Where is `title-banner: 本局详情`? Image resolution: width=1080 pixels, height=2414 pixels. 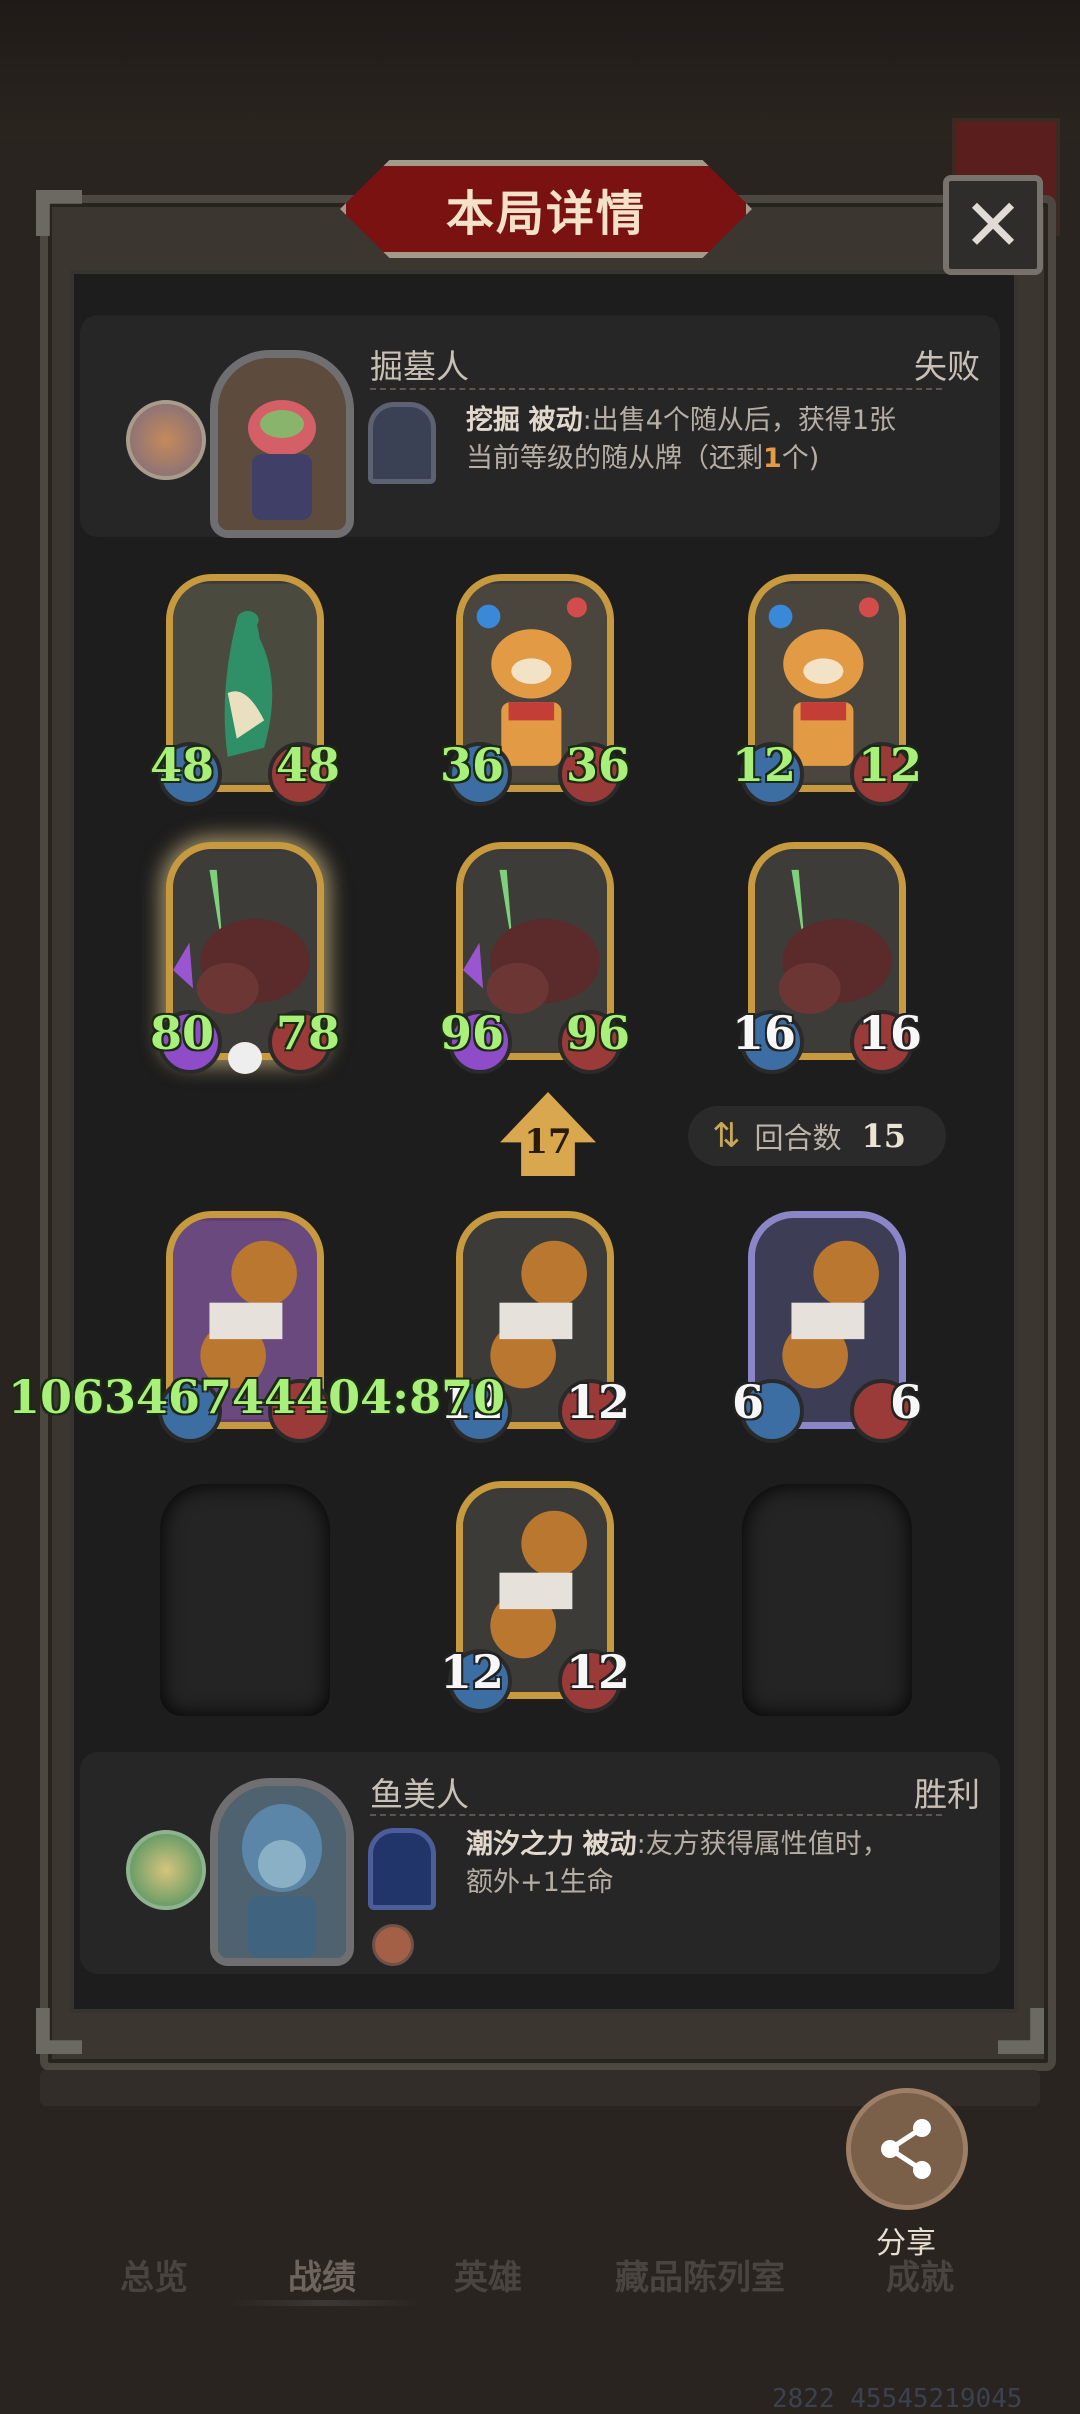
title-banner: 本局详情 is located at coordinates (546, 209).